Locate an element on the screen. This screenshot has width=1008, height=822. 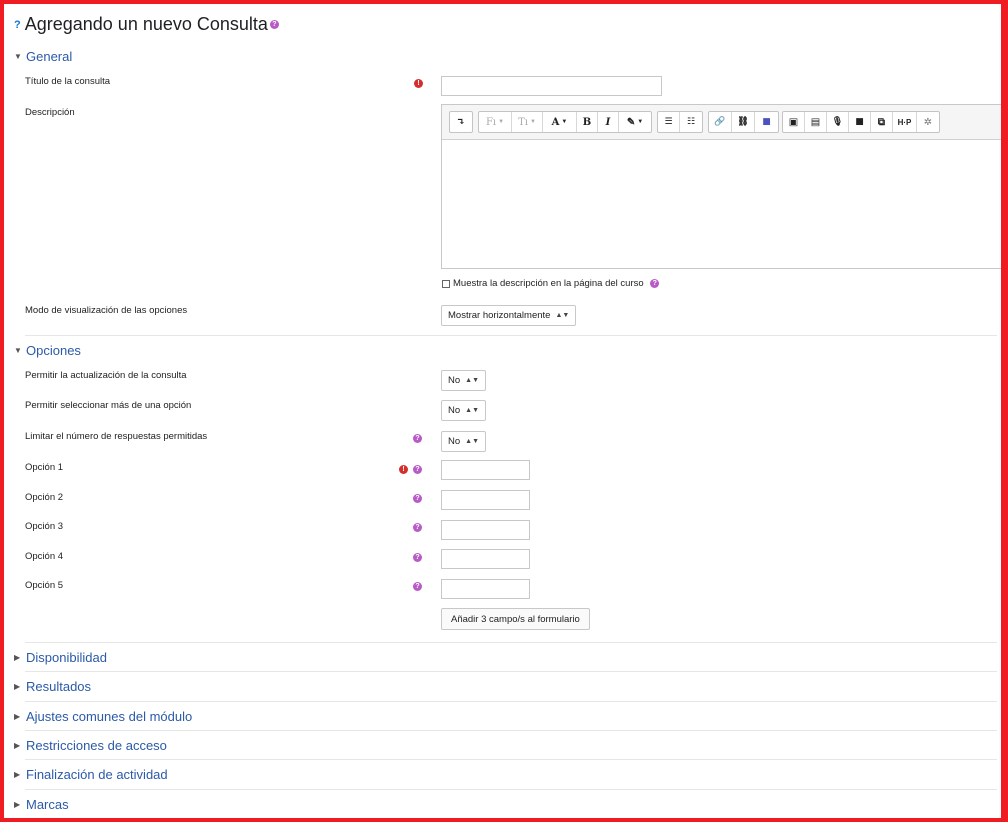
font-size-button: Tı ▼ is located at coordinates (527, 122).